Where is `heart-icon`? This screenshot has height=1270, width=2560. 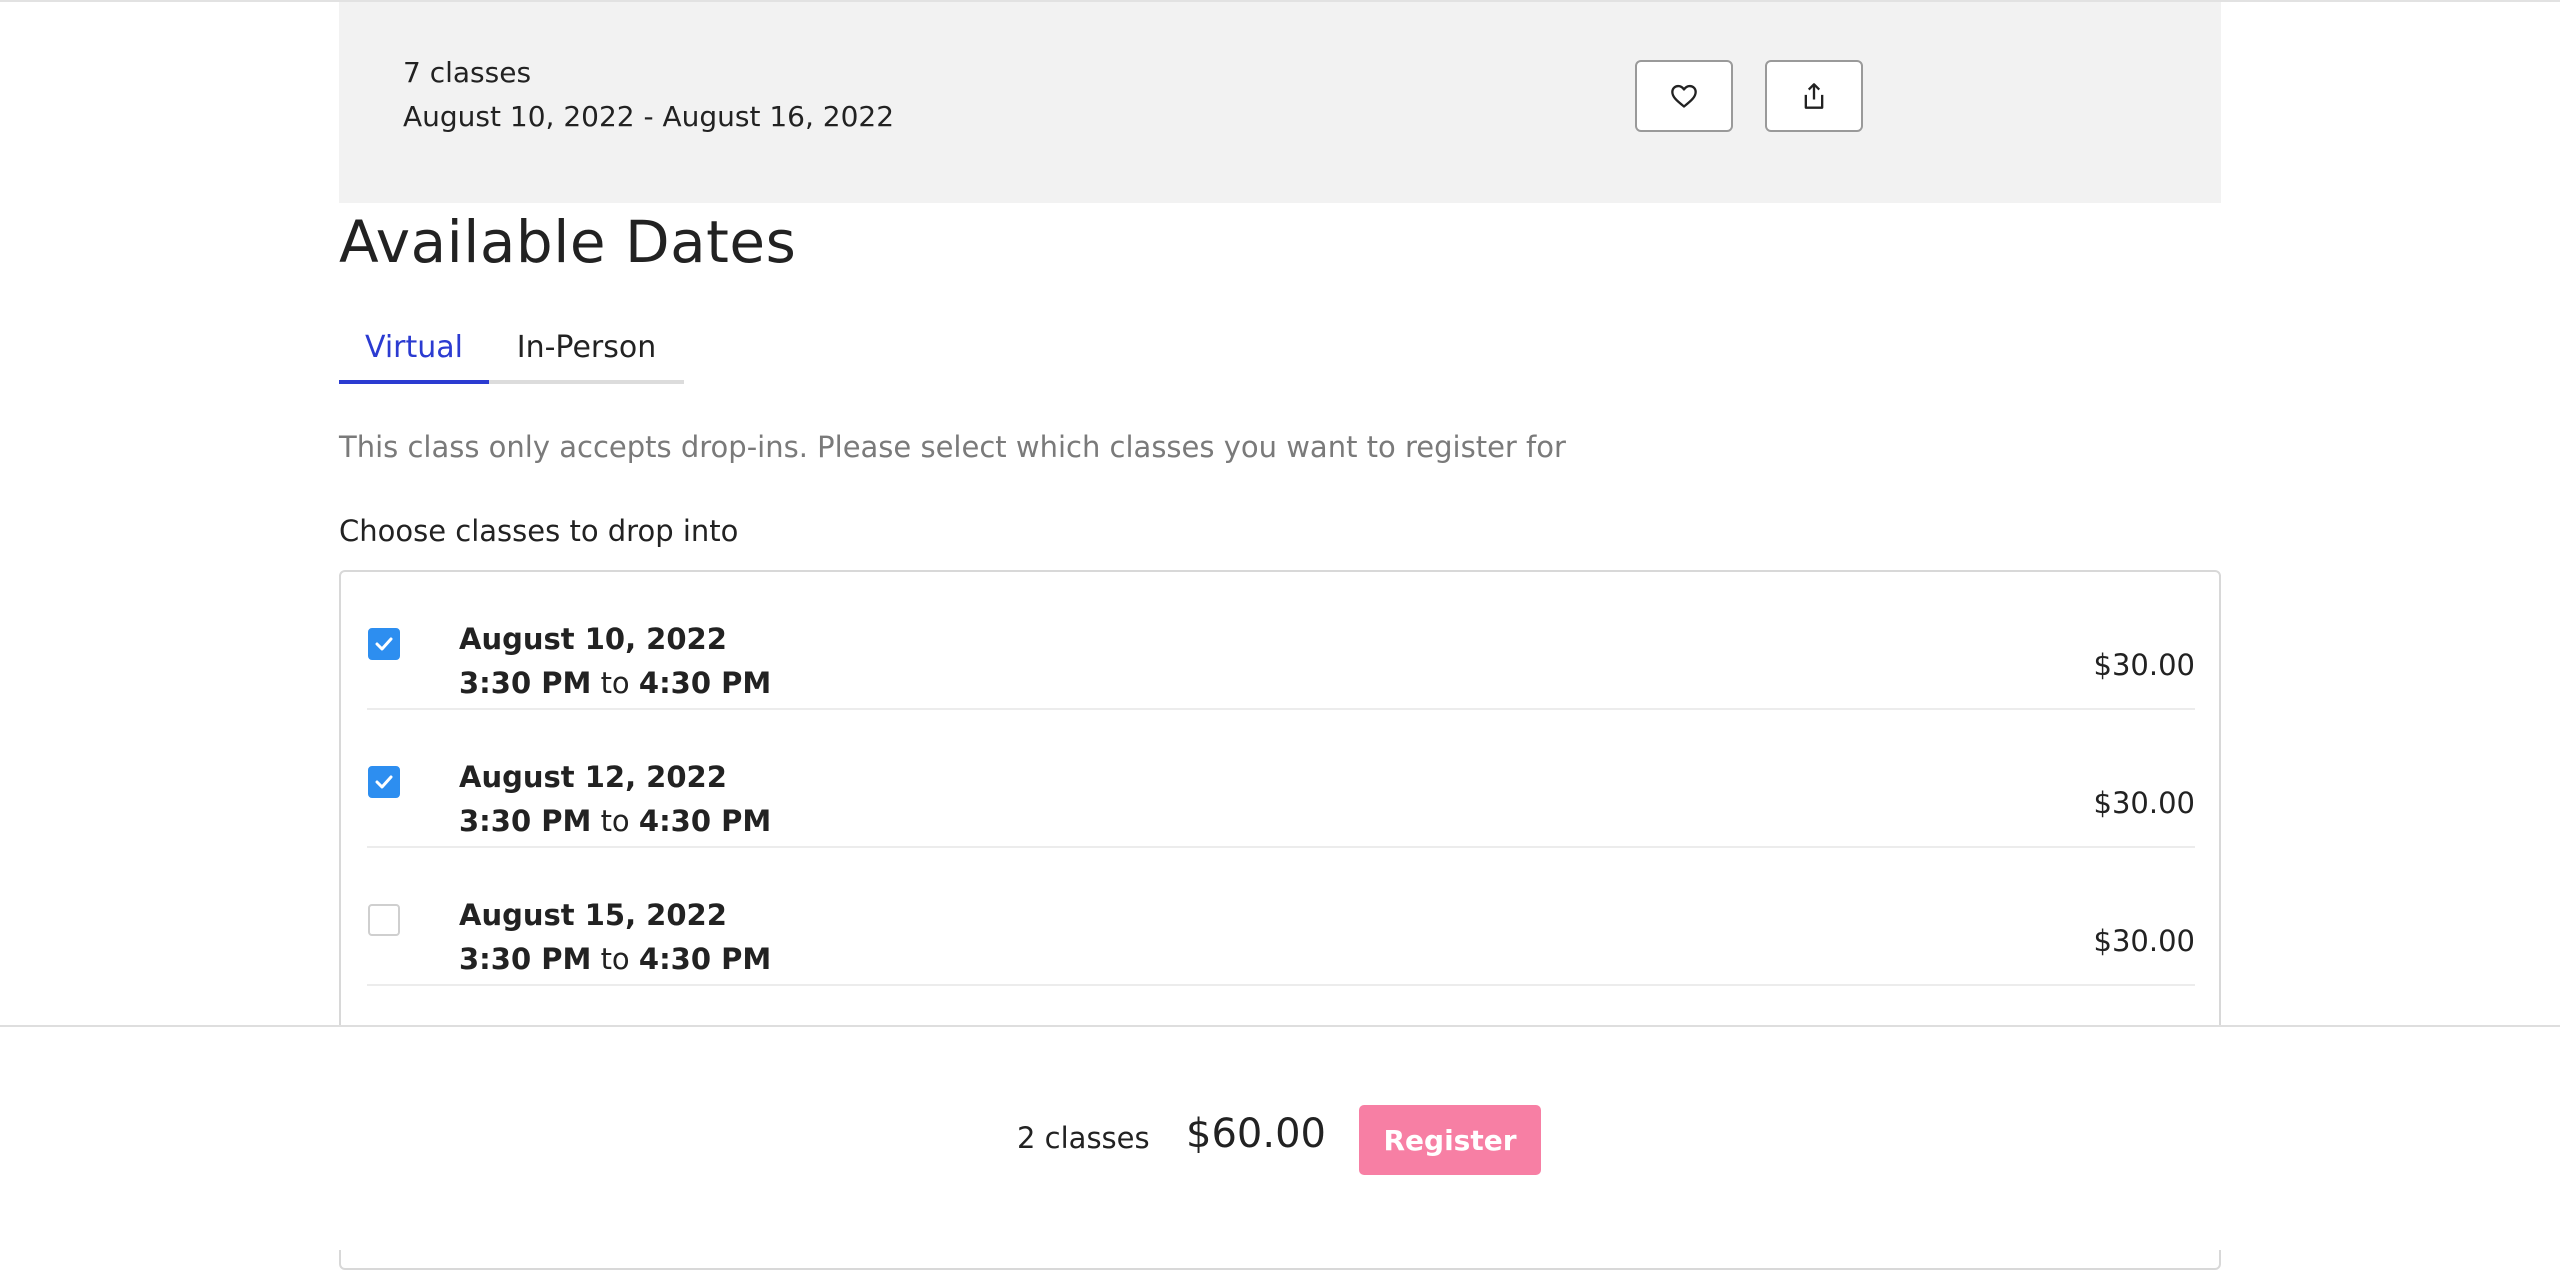
heart-icon is located at coordinates (1684, 96).